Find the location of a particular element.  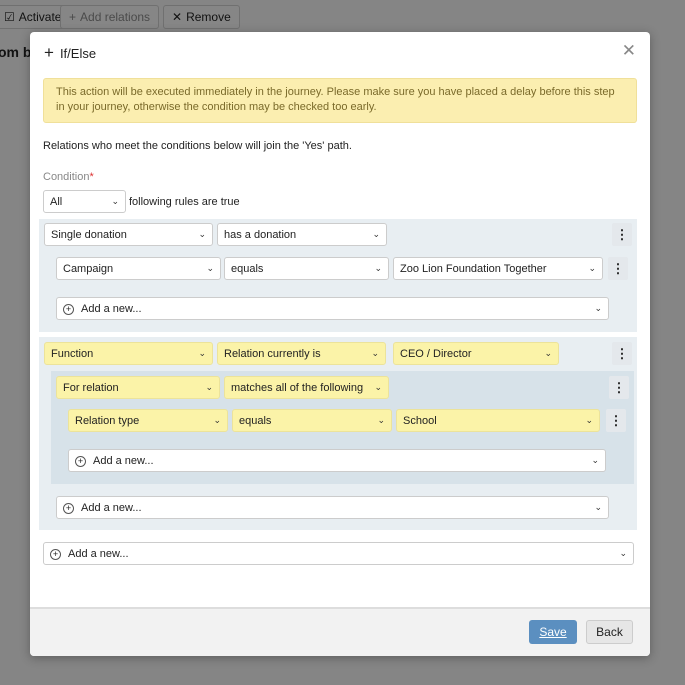

group1-operator-select: has a donation ⌄ is located at coordinates (302, 234).